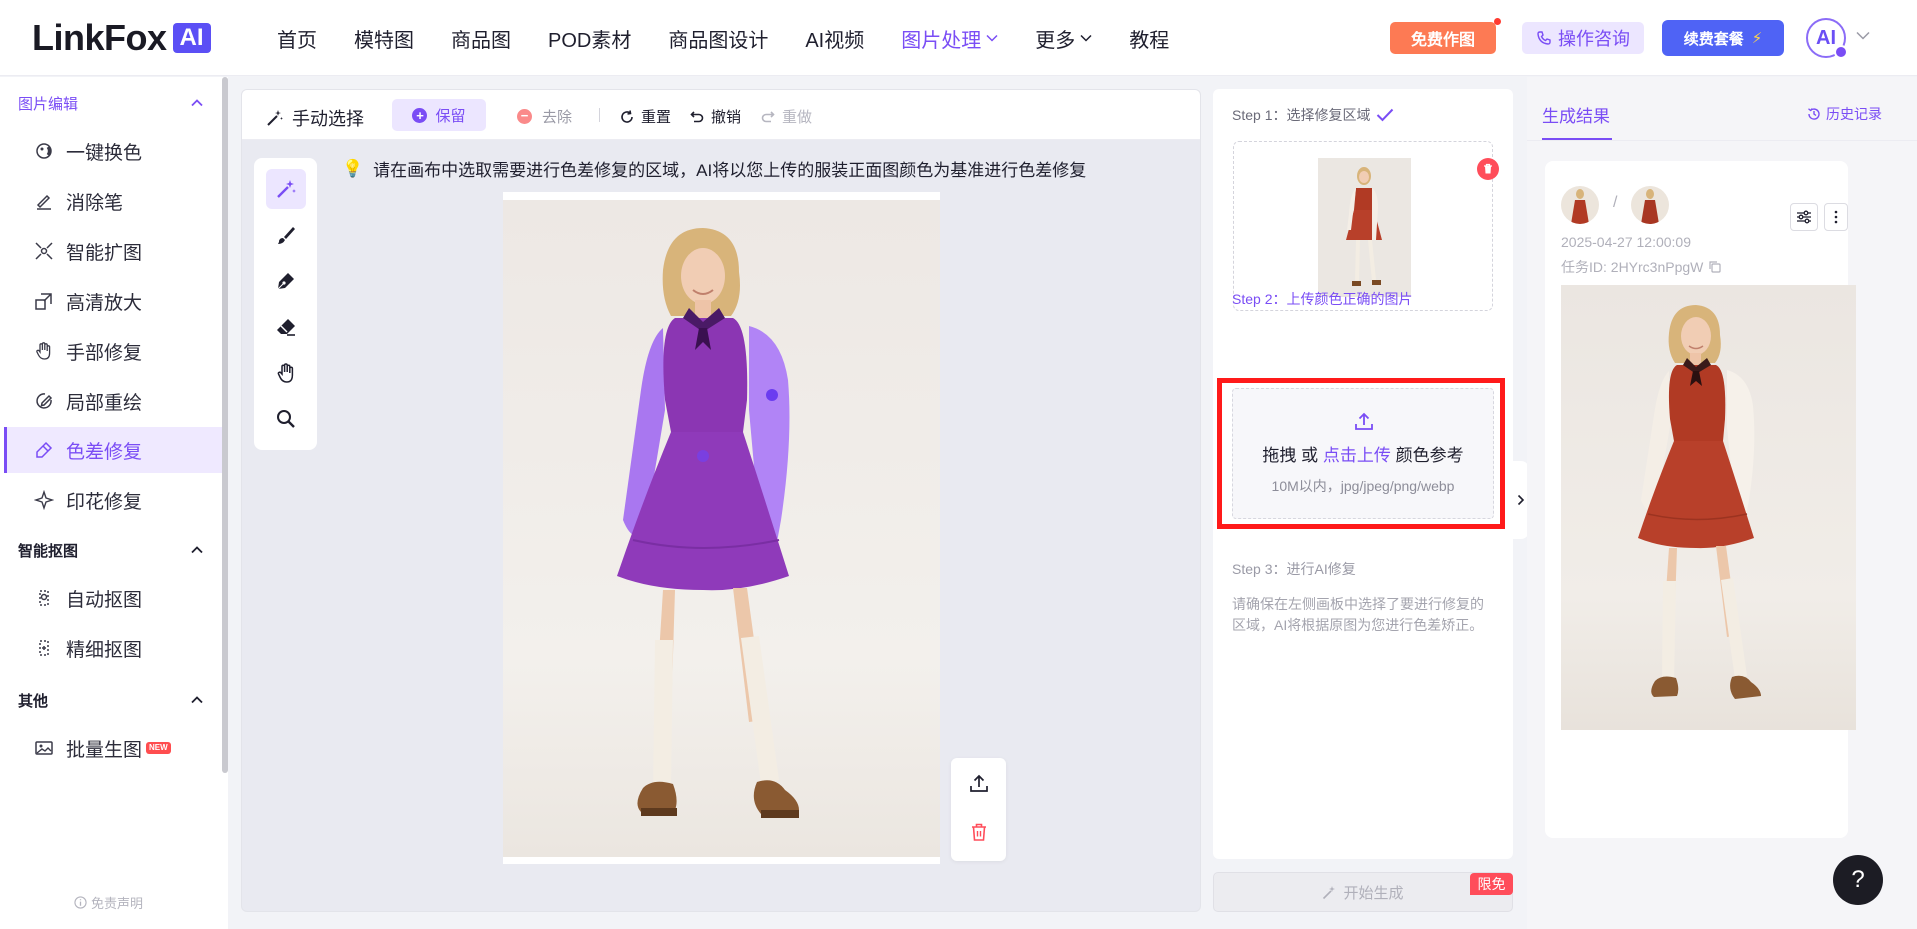  I want to click on magic-wand-icon, so click(275, 118).